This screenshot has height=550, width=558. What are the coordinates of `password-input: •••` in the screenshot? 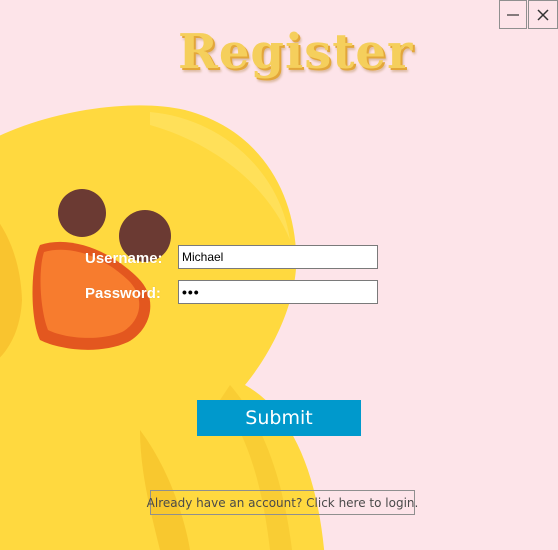 It's located at (278, 292).